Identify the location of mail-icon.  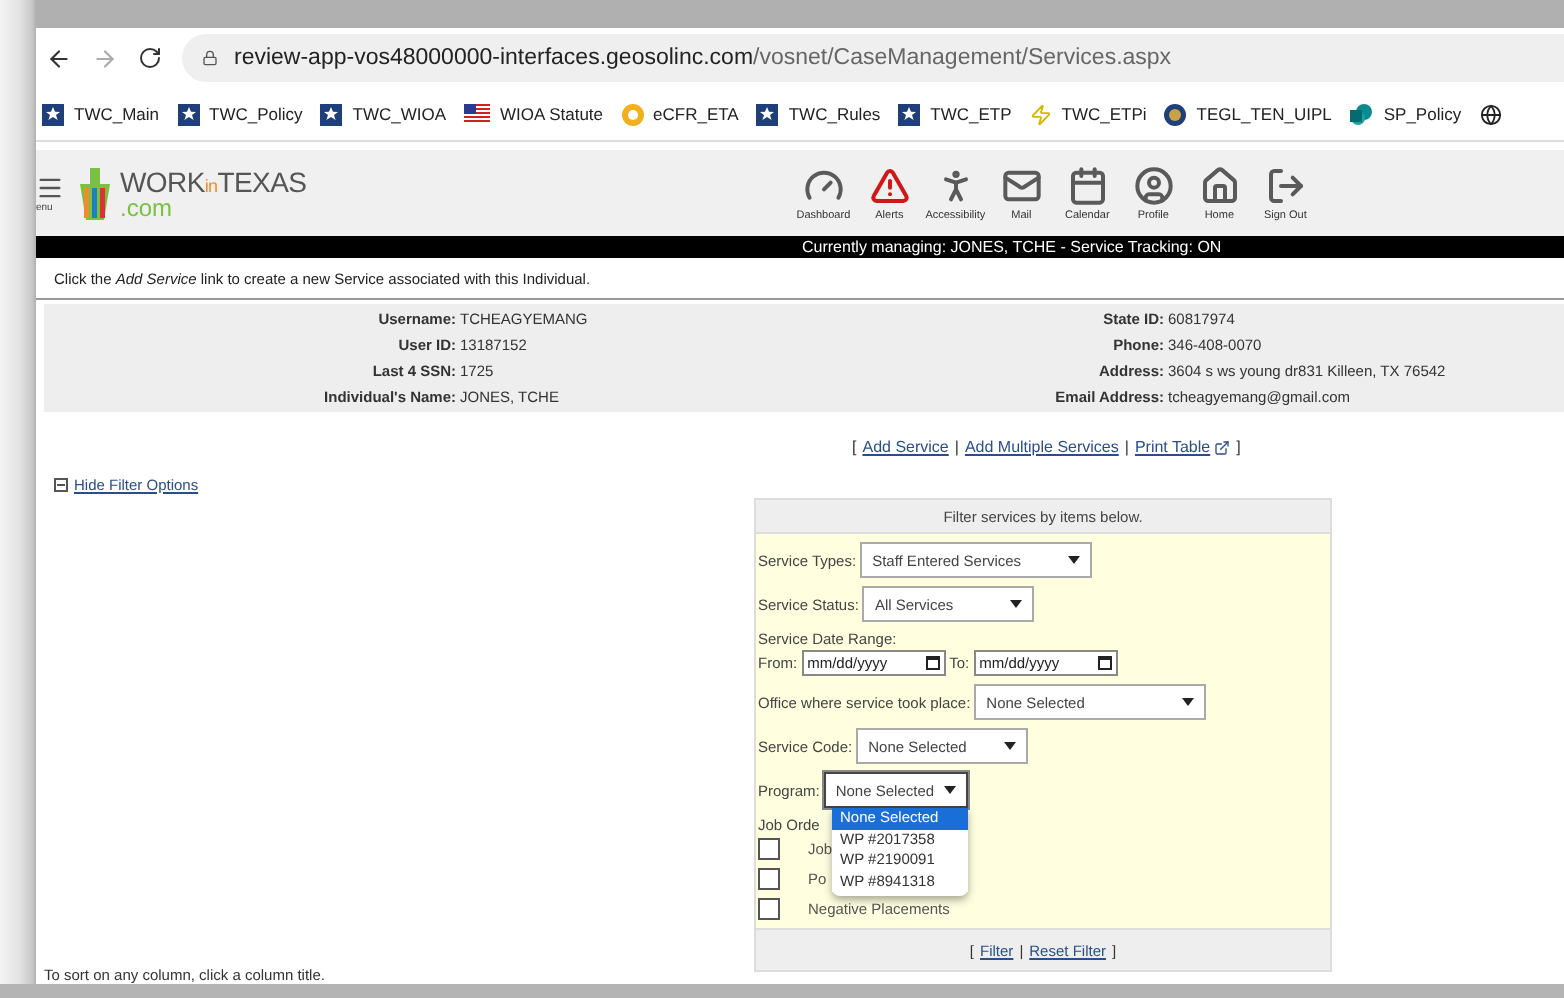
(1021, 185).